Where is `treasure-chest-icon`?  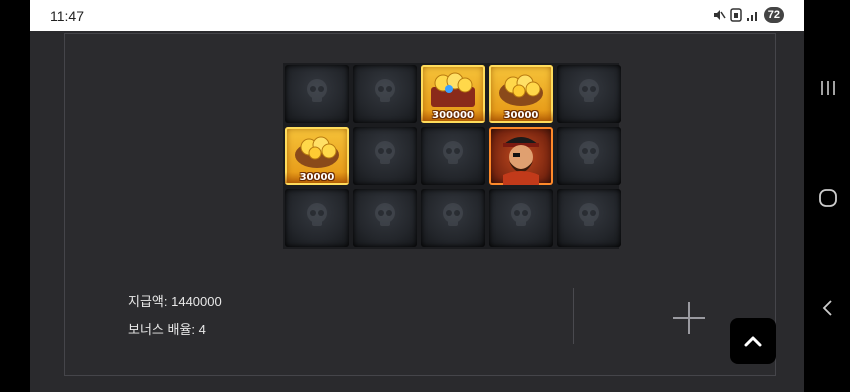
treasure-chest-icon is located at coordinates (453, 89).